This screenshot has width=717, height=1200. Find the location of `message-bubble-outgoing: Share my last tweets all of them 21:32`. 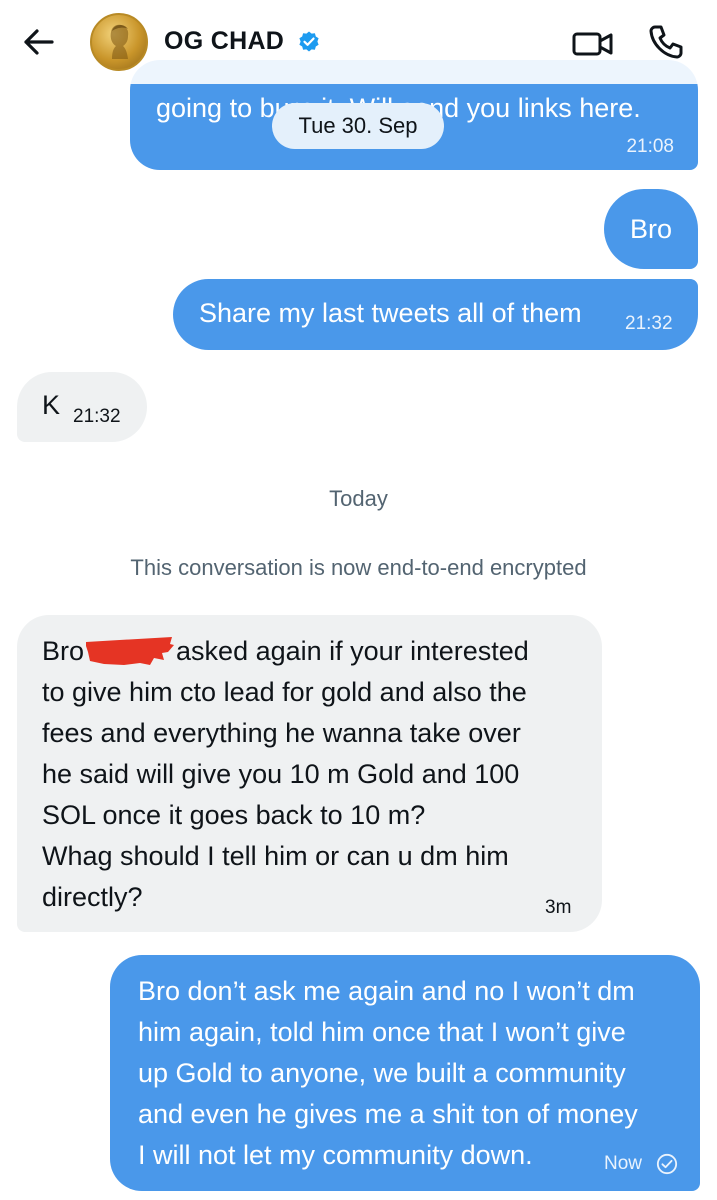

message-bubble-outgoing: Share my last tweets all of them 21:32 is located at coordinates (435, 314).